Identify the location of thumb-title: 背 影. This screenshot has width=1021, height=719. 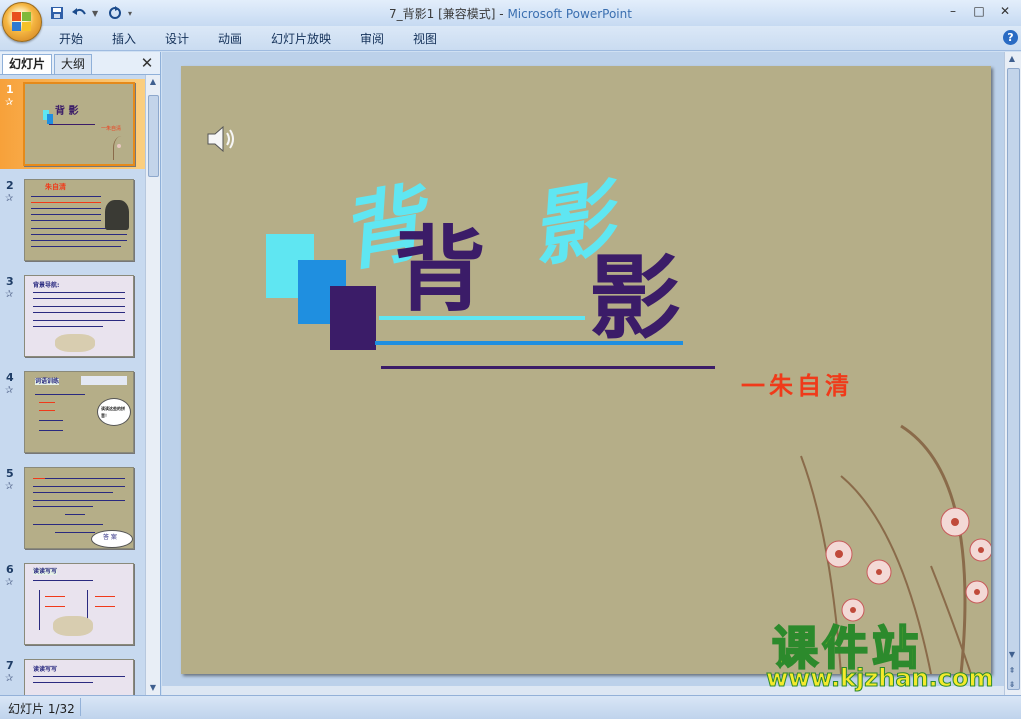
(67, 111).